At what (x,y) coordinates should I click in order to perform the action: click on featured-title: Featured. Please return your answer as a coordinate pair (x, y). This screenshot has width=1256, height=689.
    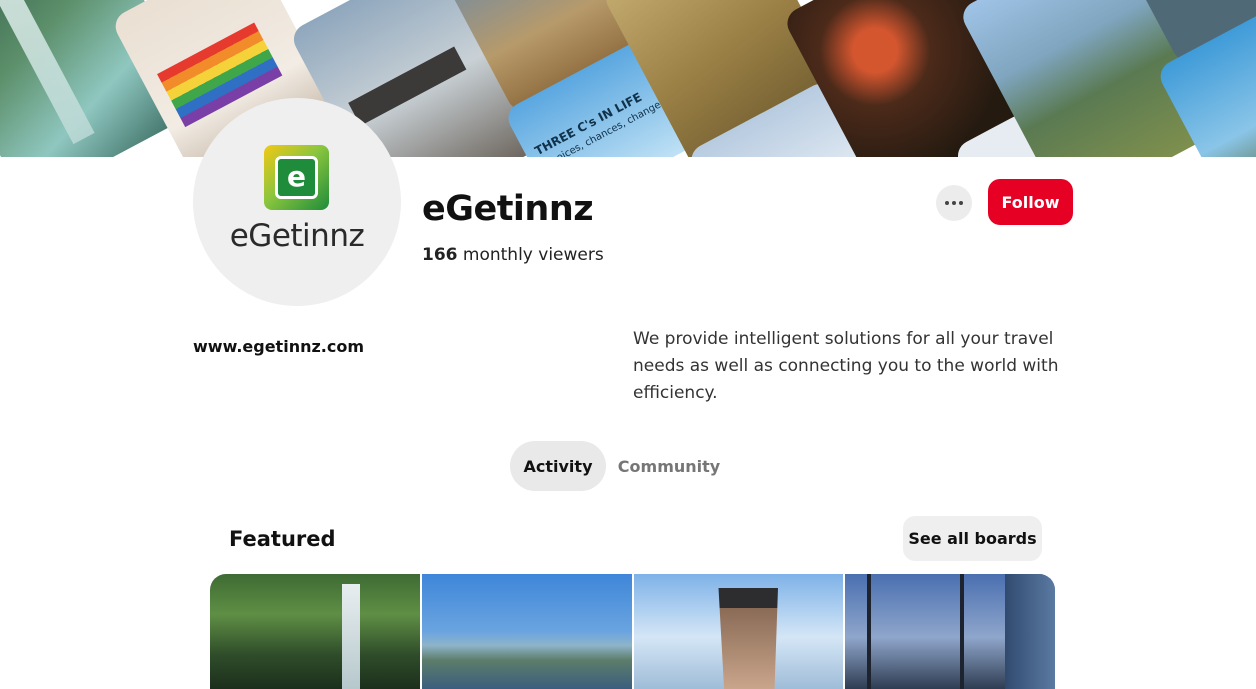
    Looking at the image, I should click on (282, 539).